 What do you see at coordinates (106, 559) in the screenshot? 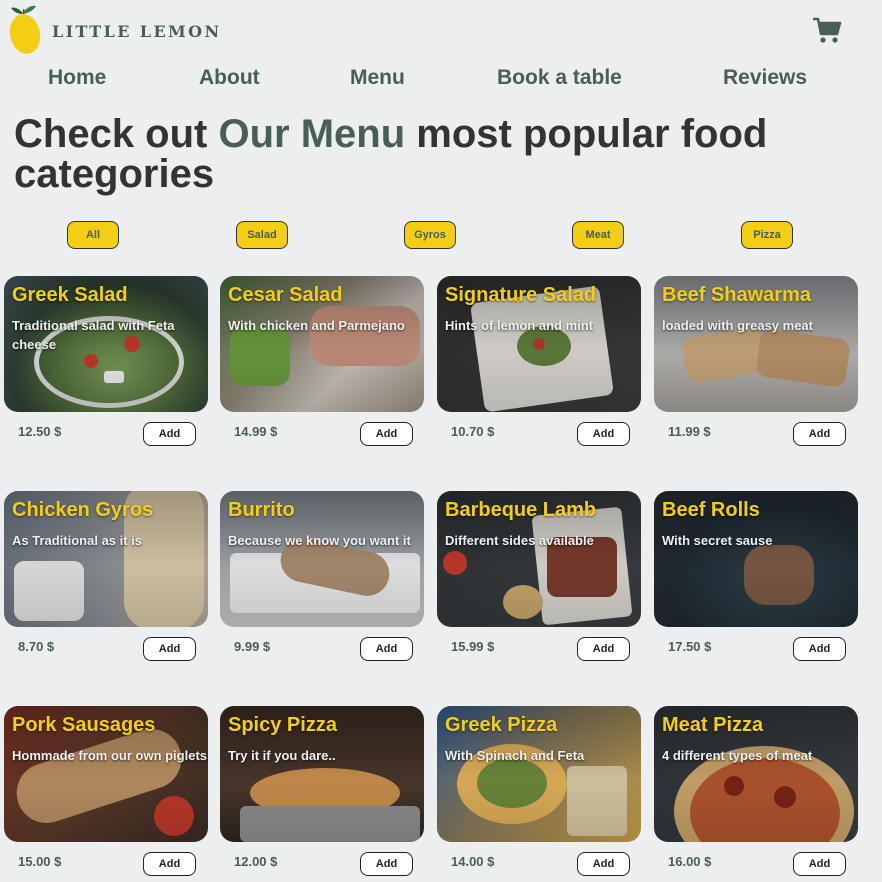
I see `menu-card-chicken-gyros: Chicken Gyros As Traditional as it is` at bounding box center [106, 559].